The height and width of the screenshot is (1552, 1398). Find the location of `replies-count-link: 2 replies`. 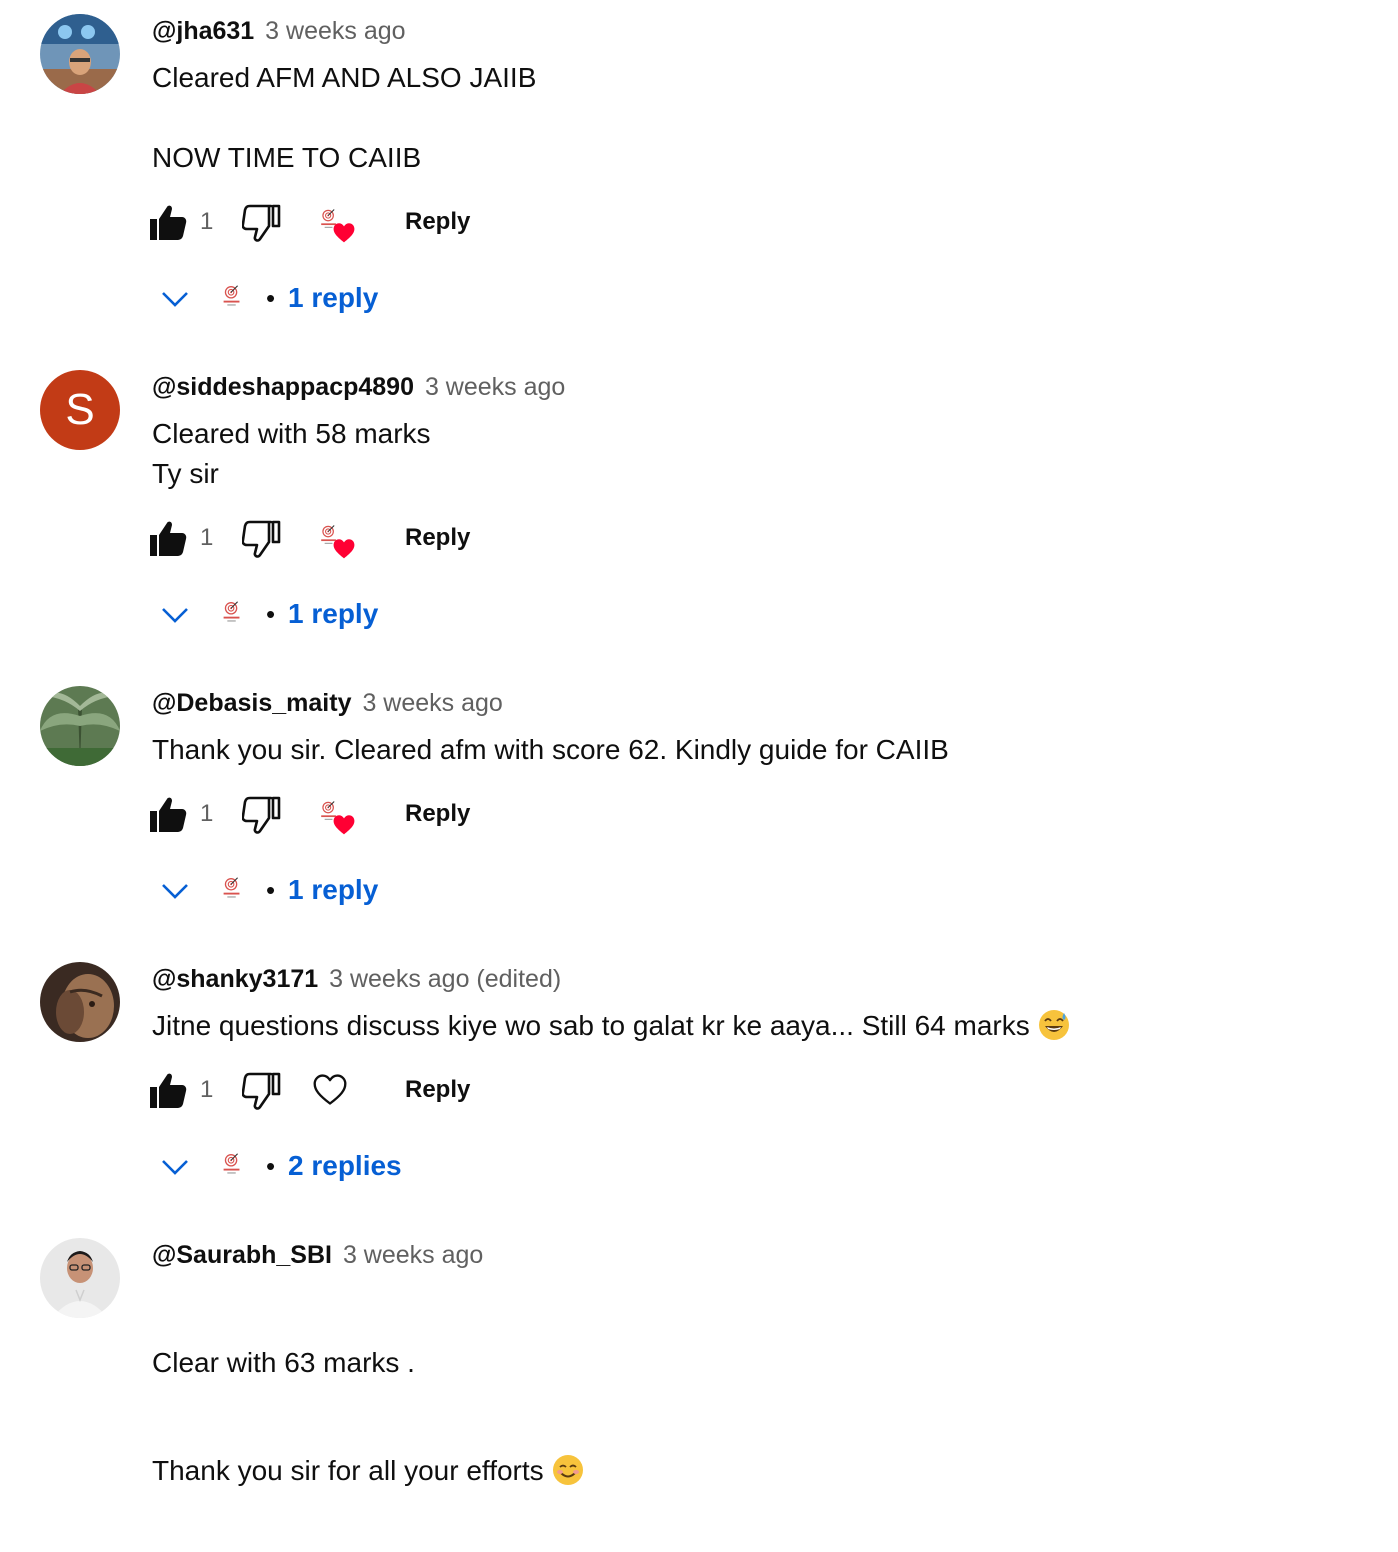

replies-count-link: 2 replies is located at coordinates (345, 1166).